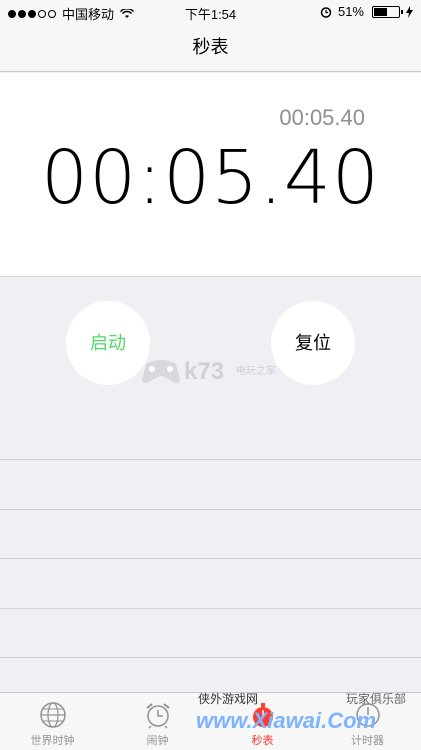  I want to click on alarm-clock-icon, so click(157, 716).